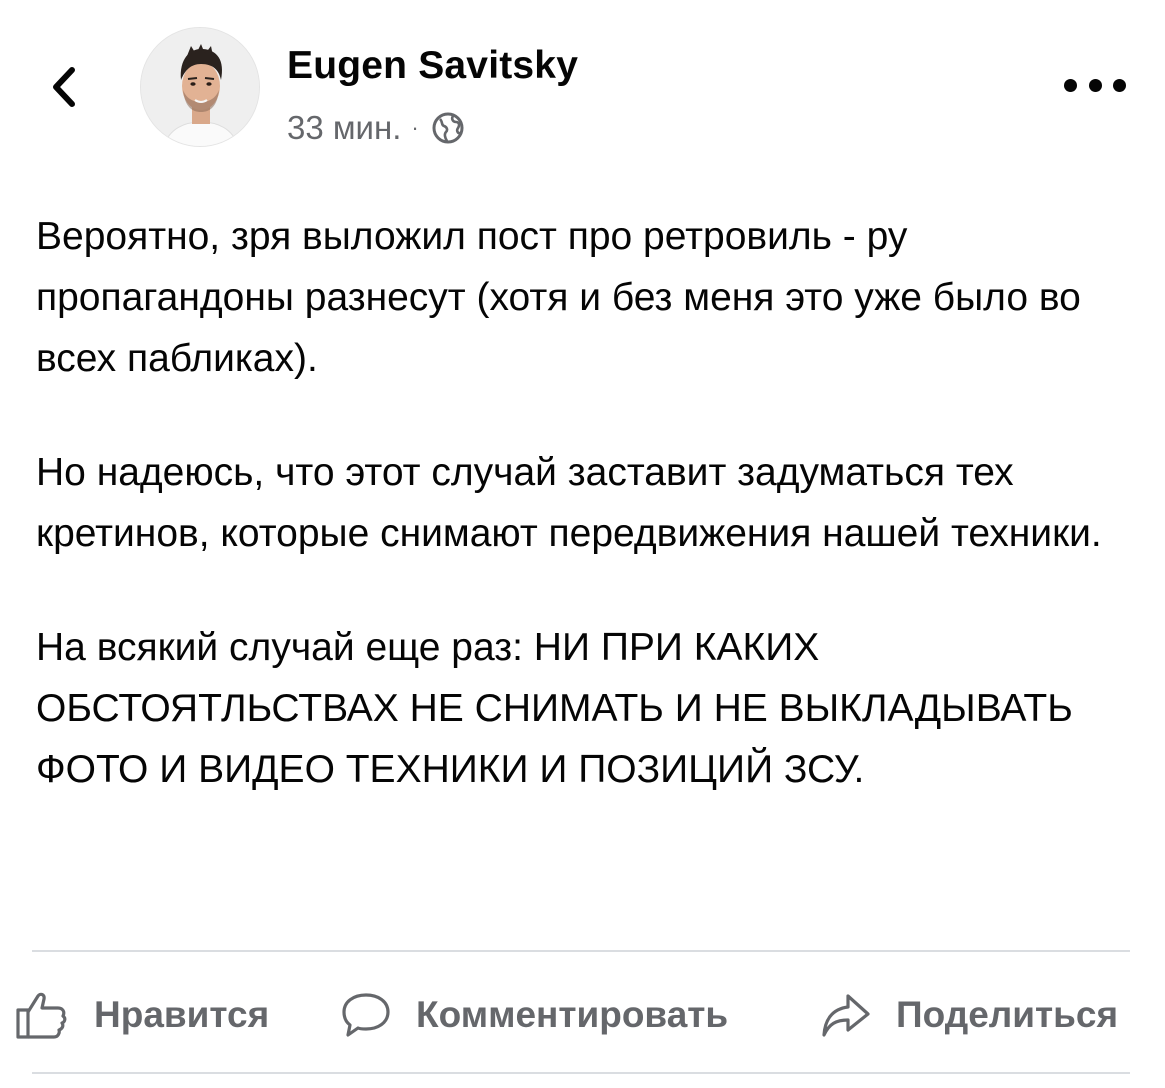 The height and width of the screenshot is (1088, 1165). What do you see at coordinates (366, 1015) in the screenshot?
I see `comment-icon` at bounding box center [366, 1015].